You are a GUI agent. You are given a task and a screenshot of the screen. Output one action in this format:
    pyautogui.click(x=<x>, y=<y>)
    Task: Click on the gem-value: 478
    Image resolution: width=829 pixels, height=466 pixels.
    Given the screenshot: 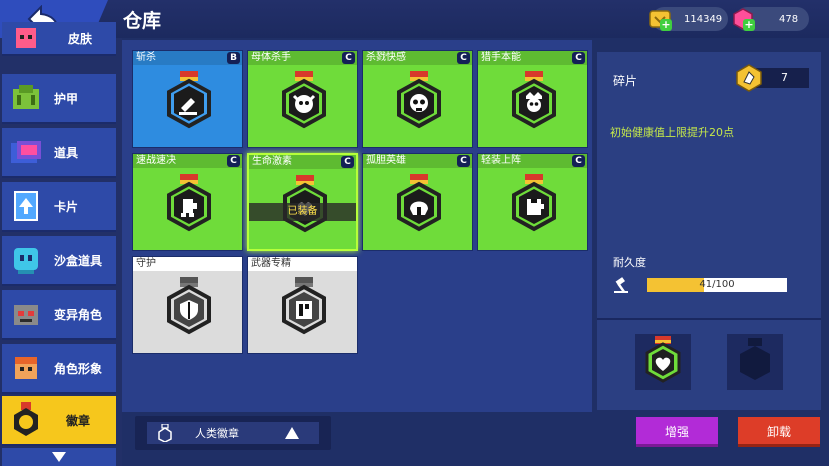 What is the action you would take?
    pyautogui.click(x=789, y=19)
    